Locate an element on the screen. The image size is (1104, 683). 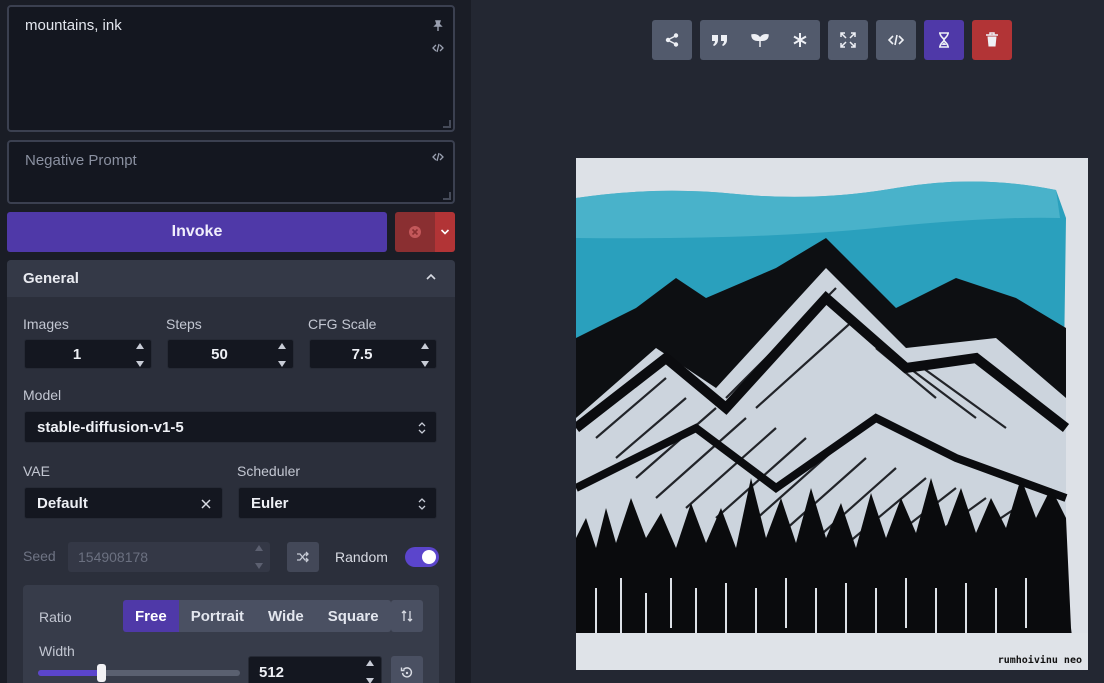
show-metadata-button is located at coordinates (896, 40).